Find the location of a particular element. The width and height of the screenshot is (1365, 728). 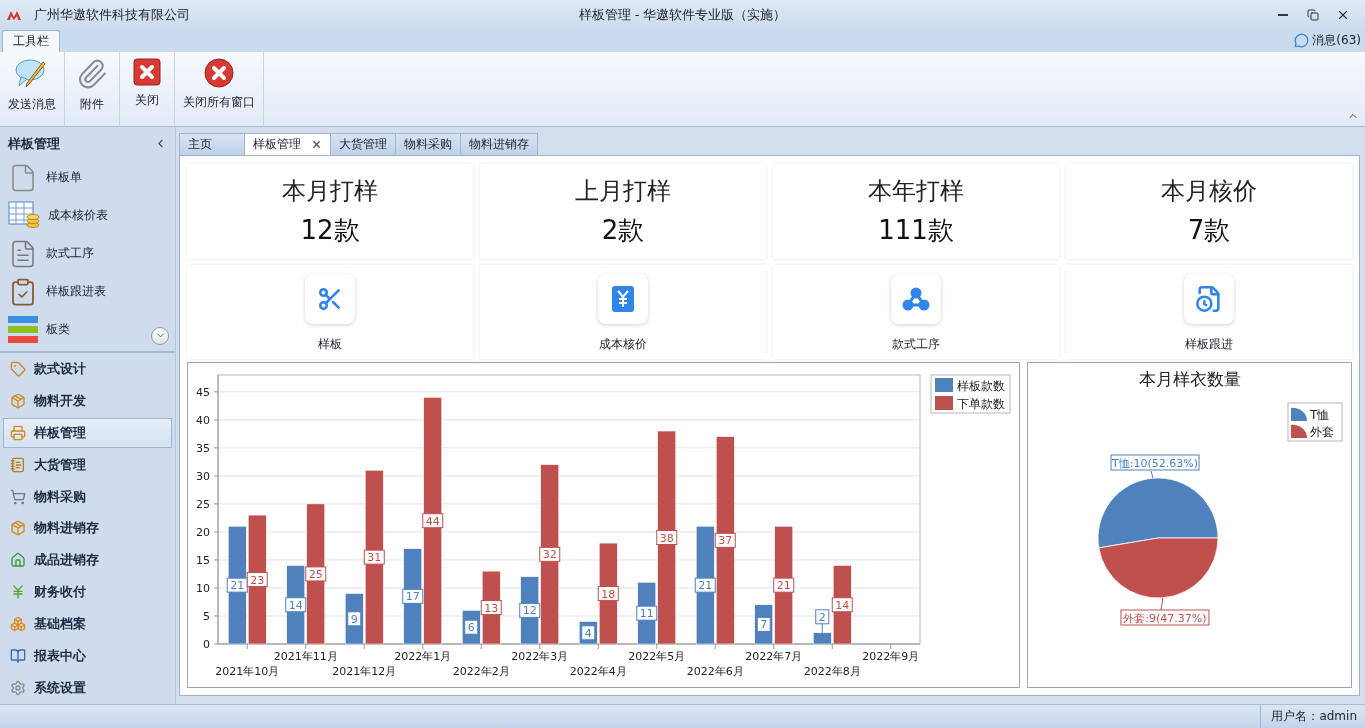

tick-label: 15 is located at coordinates (203, 560).